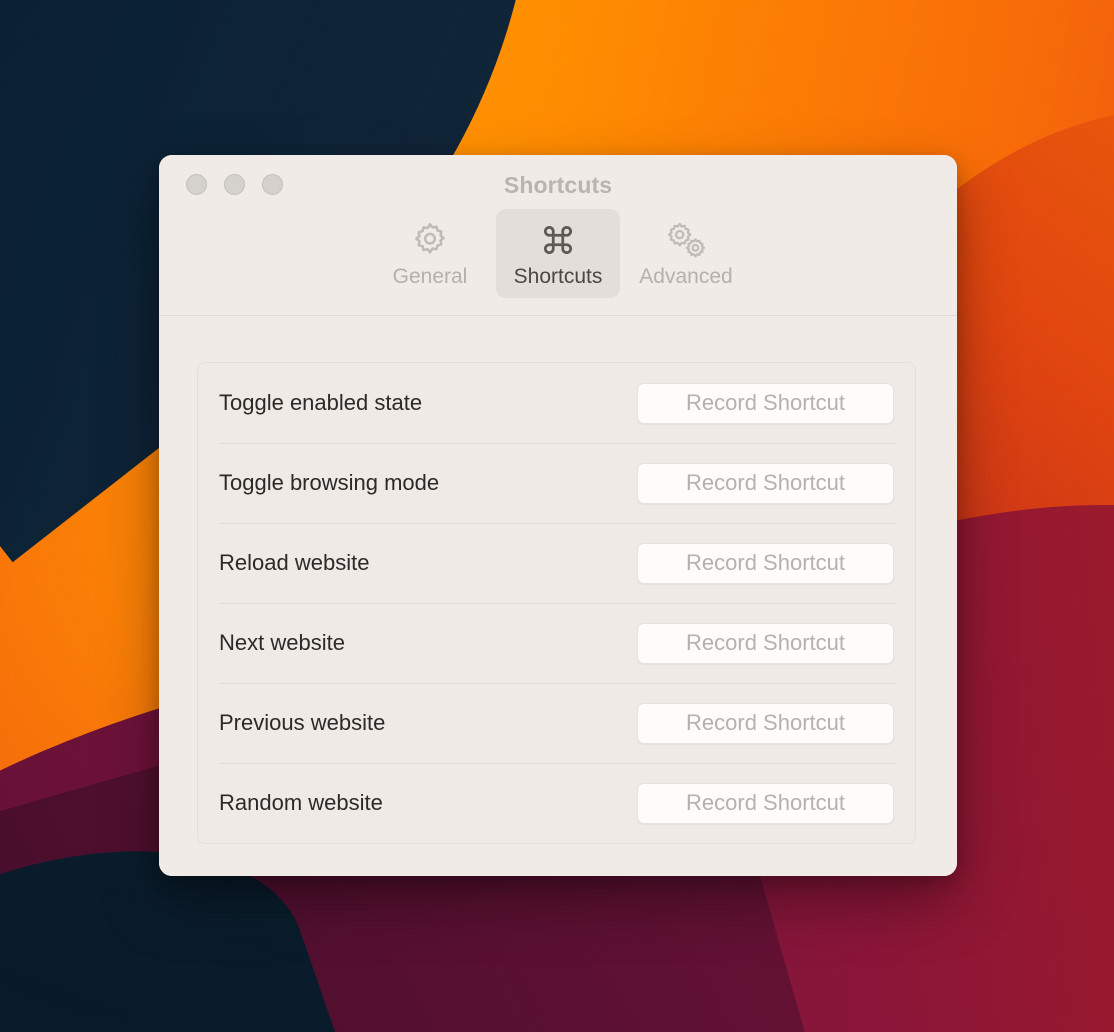 The height and width of the screenshot is (1032, 1114). Describe the element at coordinates (558, 240) in the screenshot. I see `command-key-icon` at that location.